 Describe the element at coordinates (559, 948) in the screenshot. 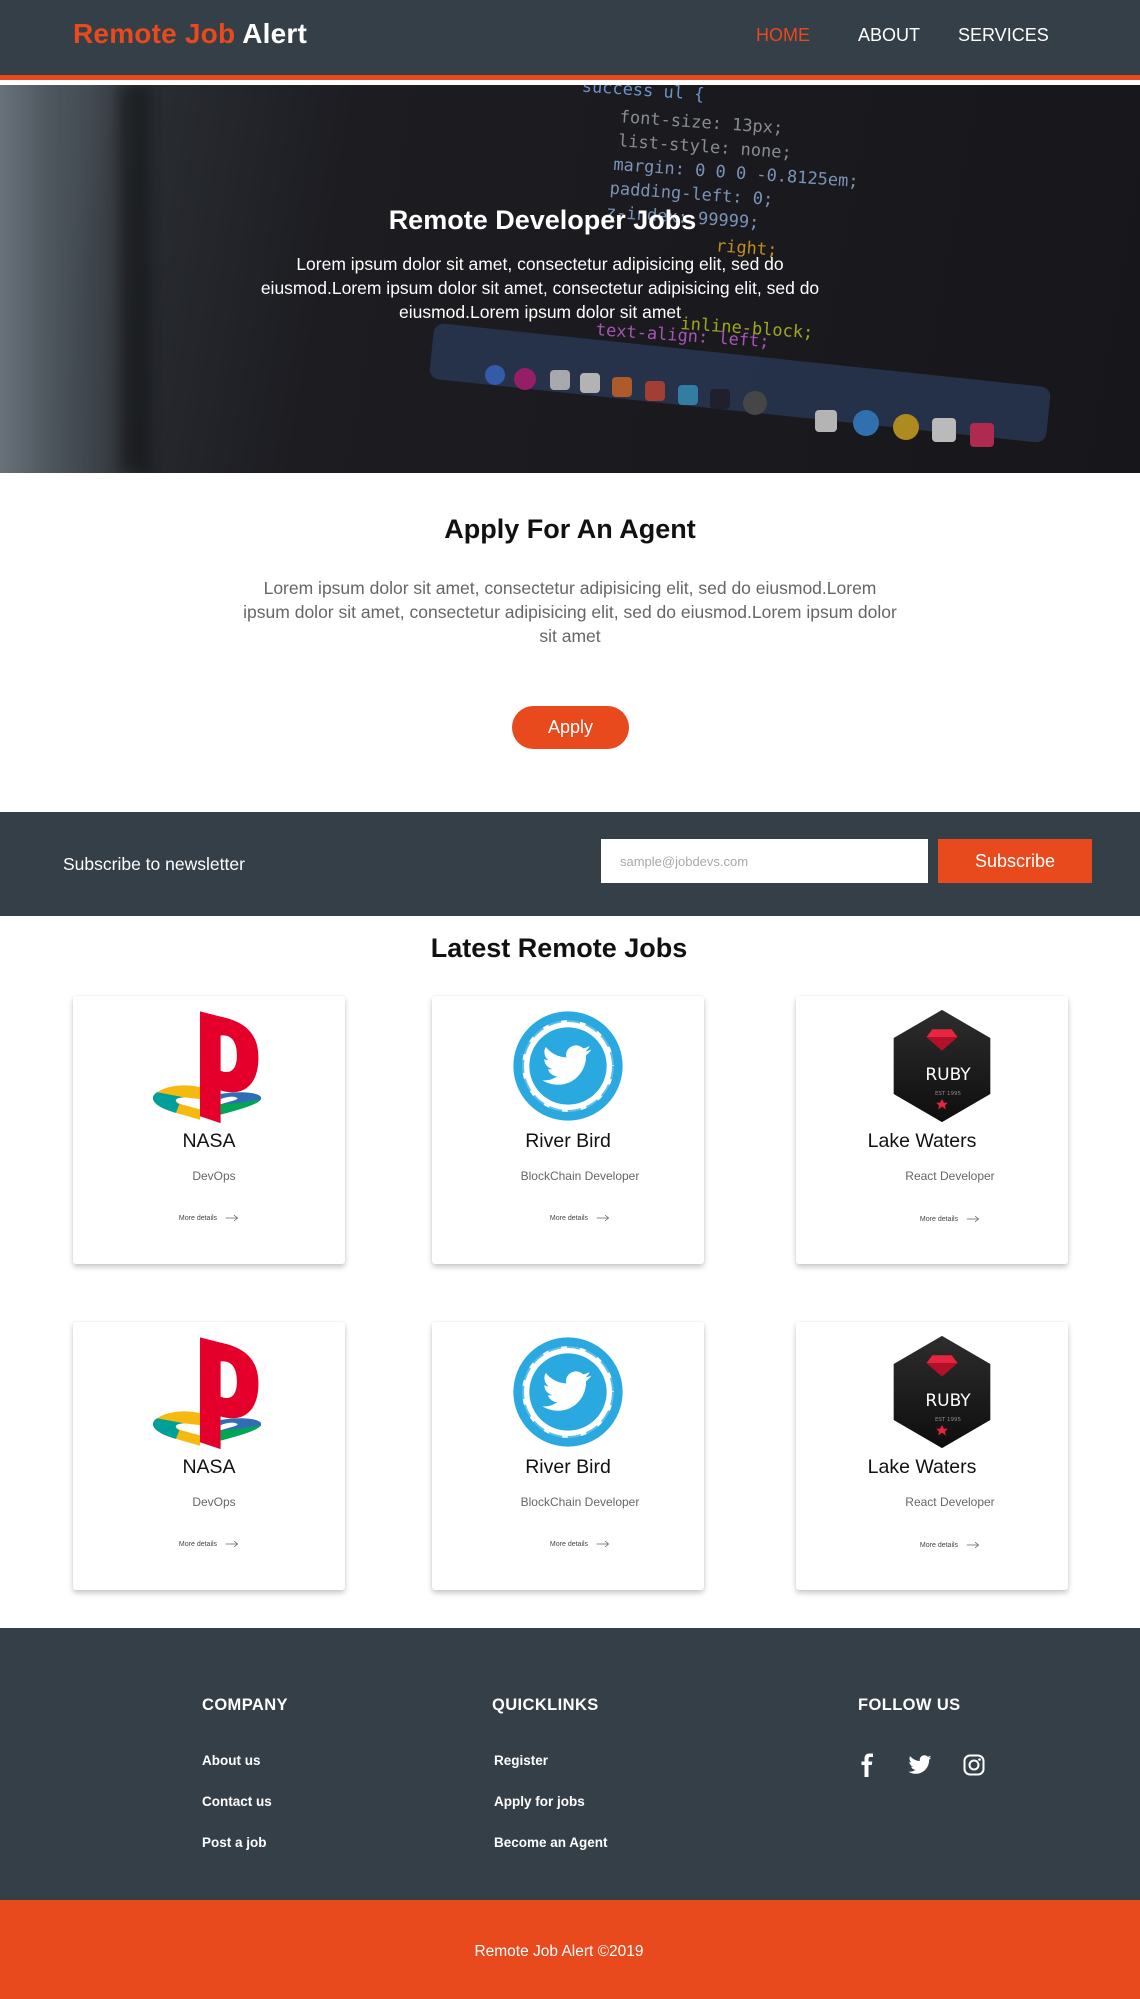

I see `jobs-section-title: Latest Remote Jobs` at that location.